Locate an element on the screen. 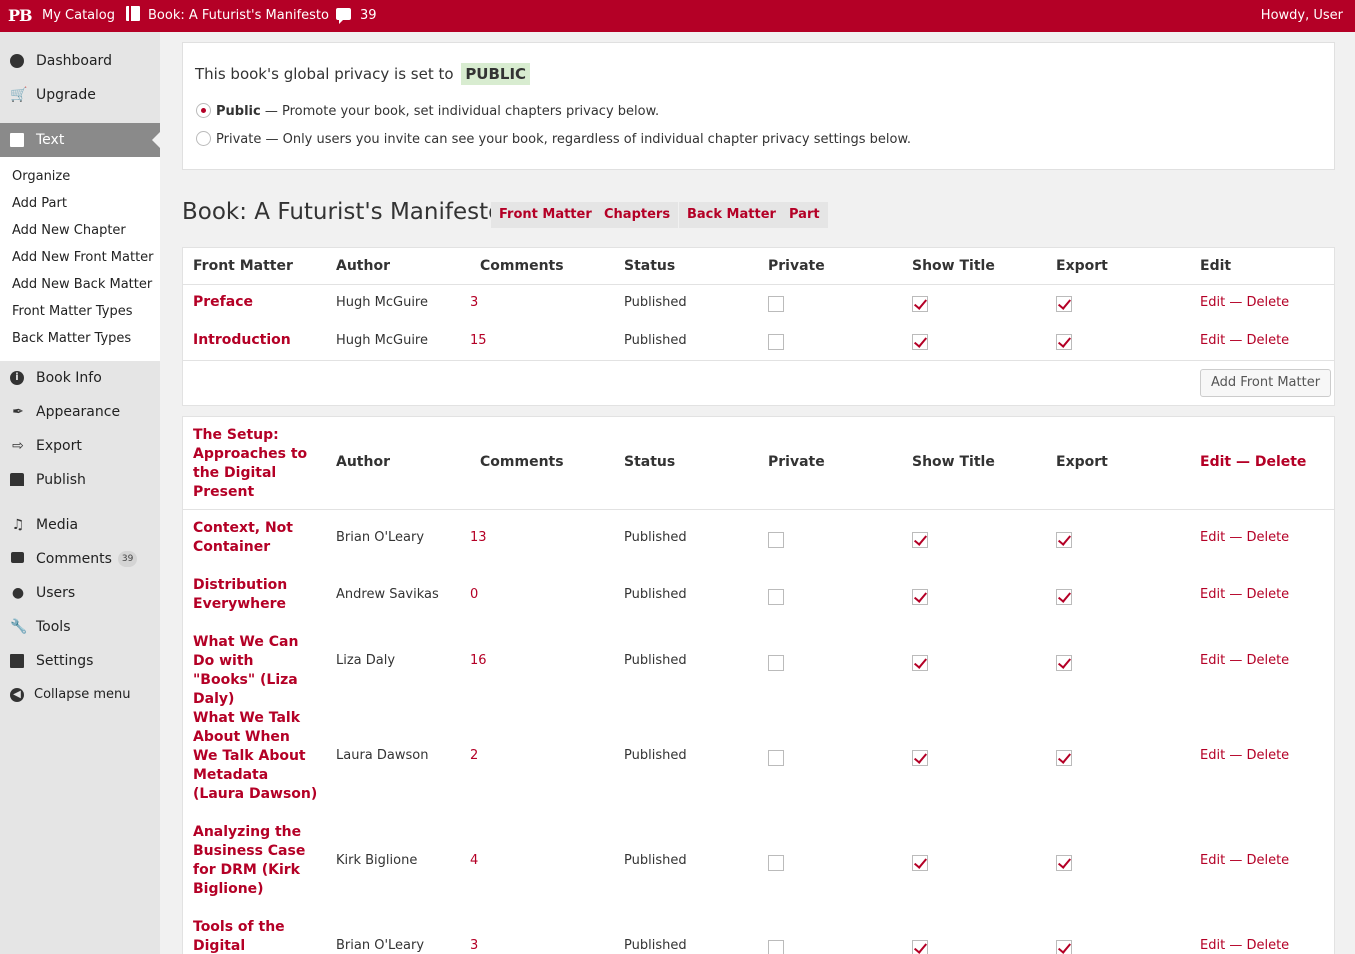 The height and width of the screenshot is (954, 1355). chapter-title-link: Context, Not Container is located at coordinates (255, 538).